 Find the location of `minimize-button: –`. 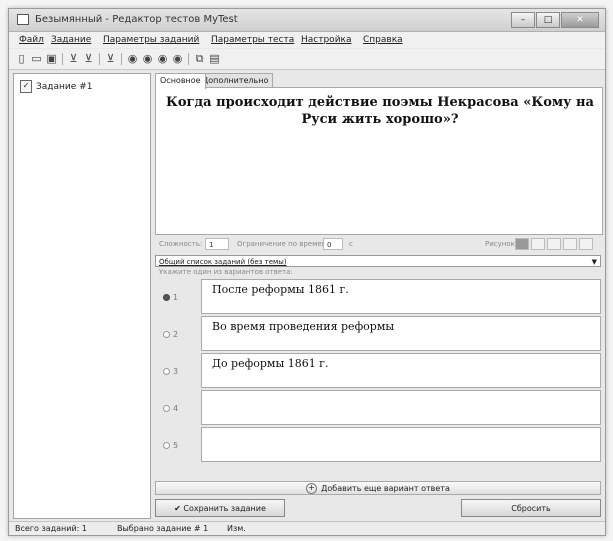

minimize-button: – is located at coordinates (523, 20).